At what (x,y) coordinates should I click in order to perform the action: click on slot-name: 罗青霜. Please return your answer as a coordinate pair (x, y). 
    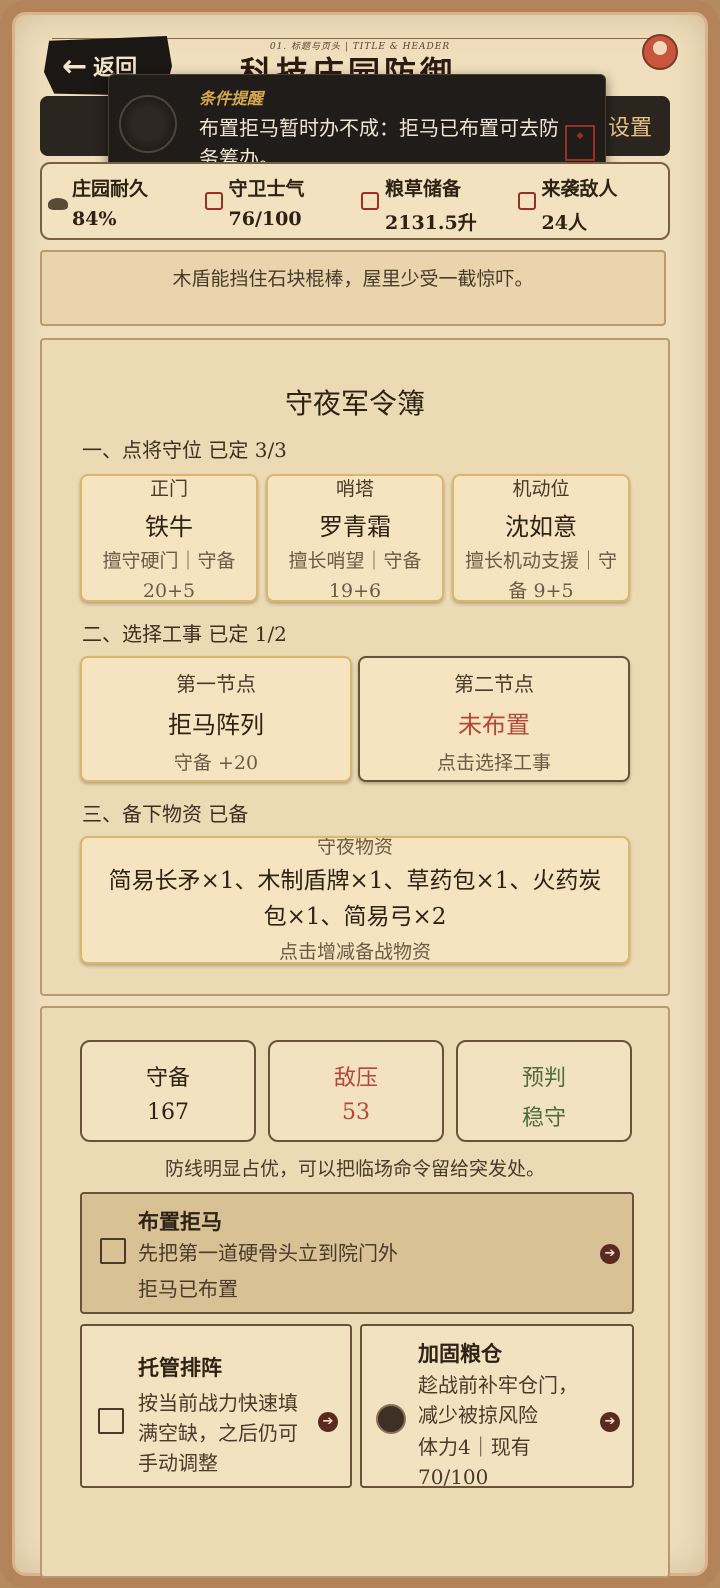
    Looking at the image, I should click on (355, 527).